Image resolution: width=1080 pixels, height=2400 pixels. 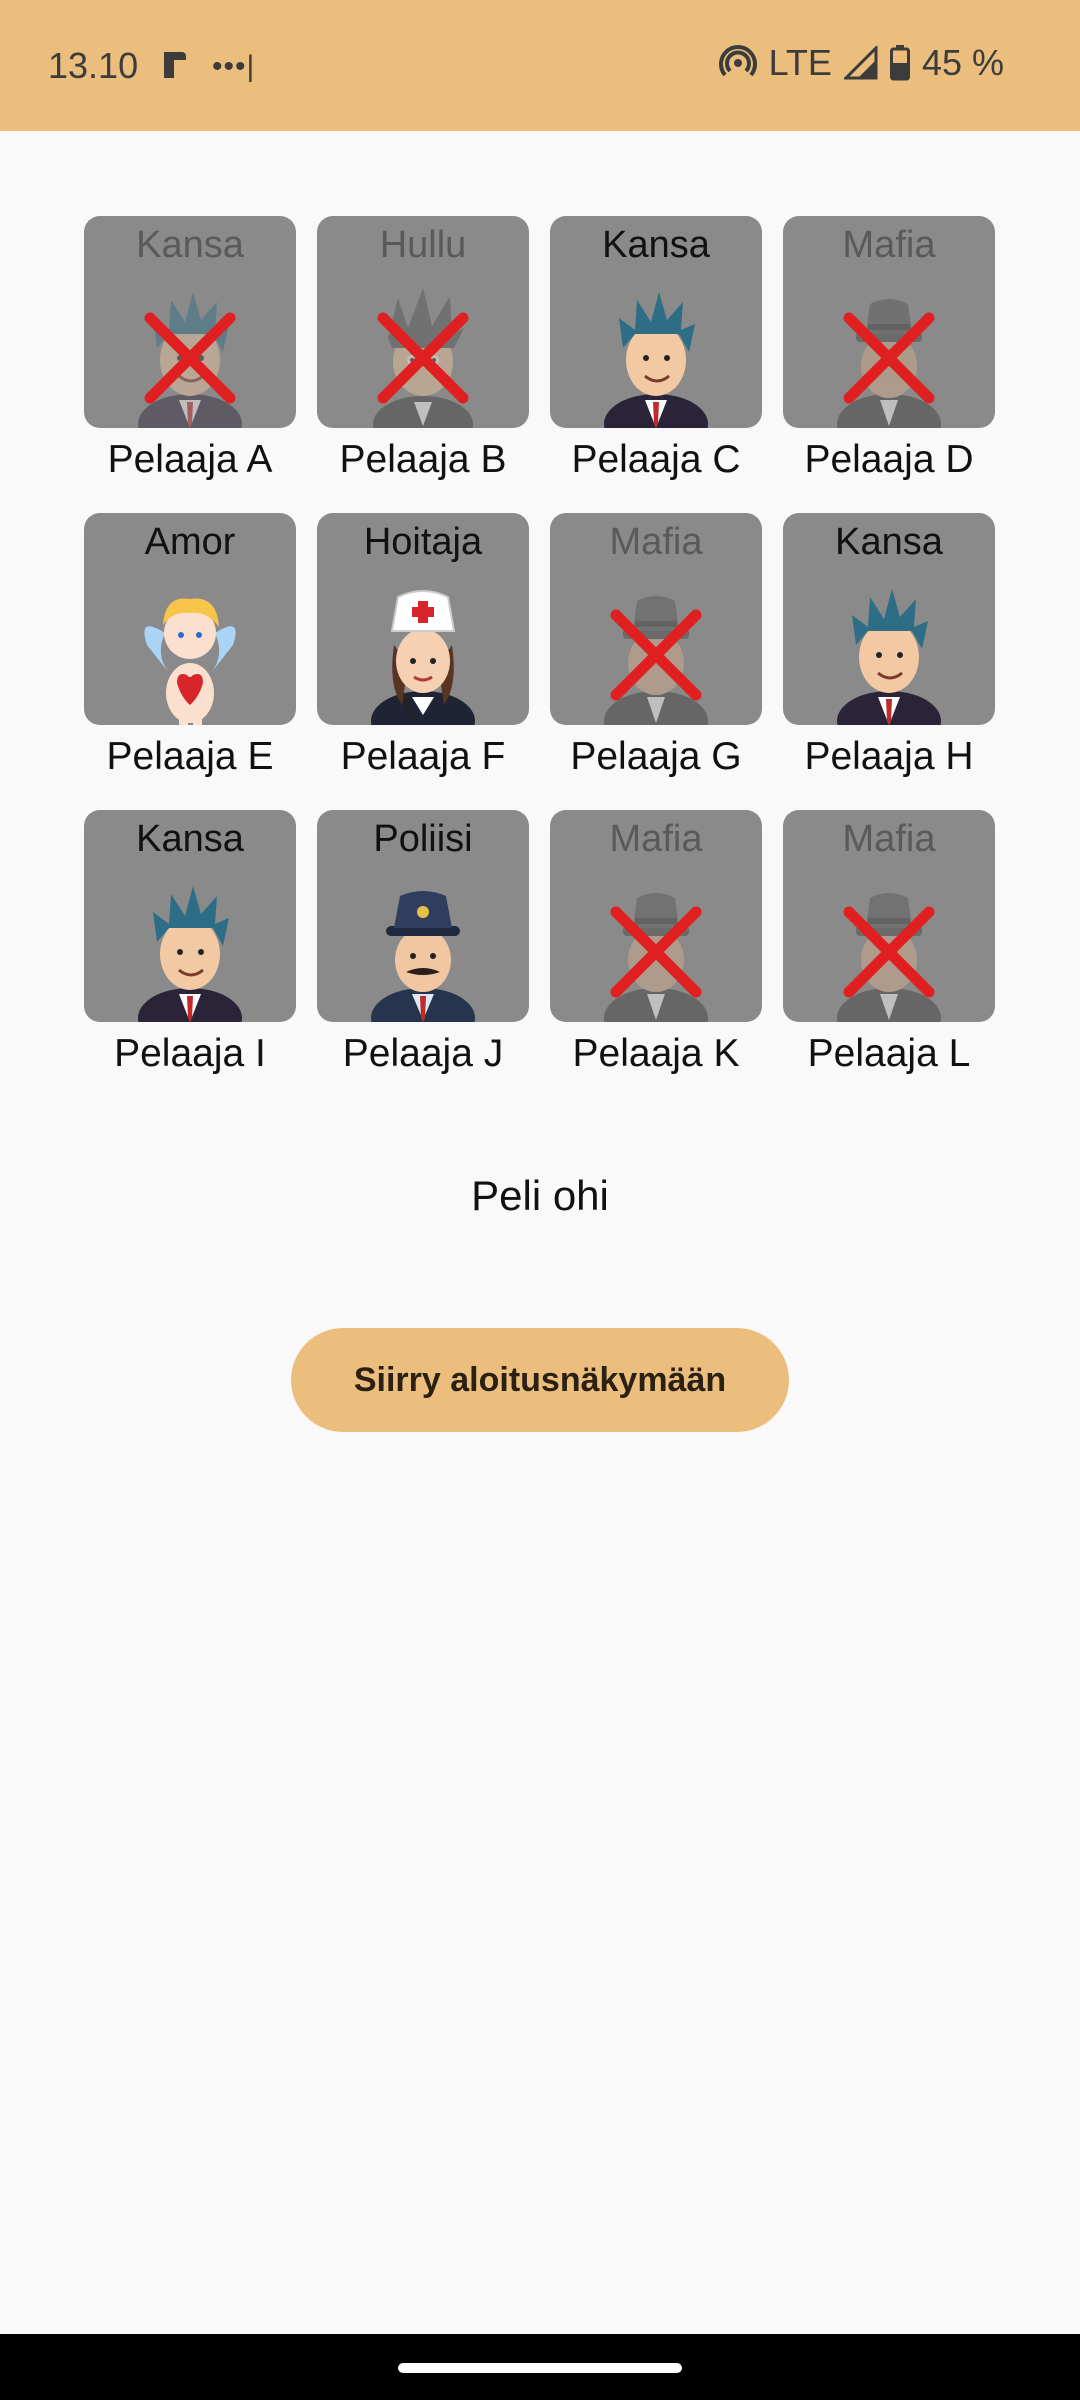 What do you see at coordinates (175, 65) in the screenshot?
I see `app-notification-icon` at bounding box center [175, 65].